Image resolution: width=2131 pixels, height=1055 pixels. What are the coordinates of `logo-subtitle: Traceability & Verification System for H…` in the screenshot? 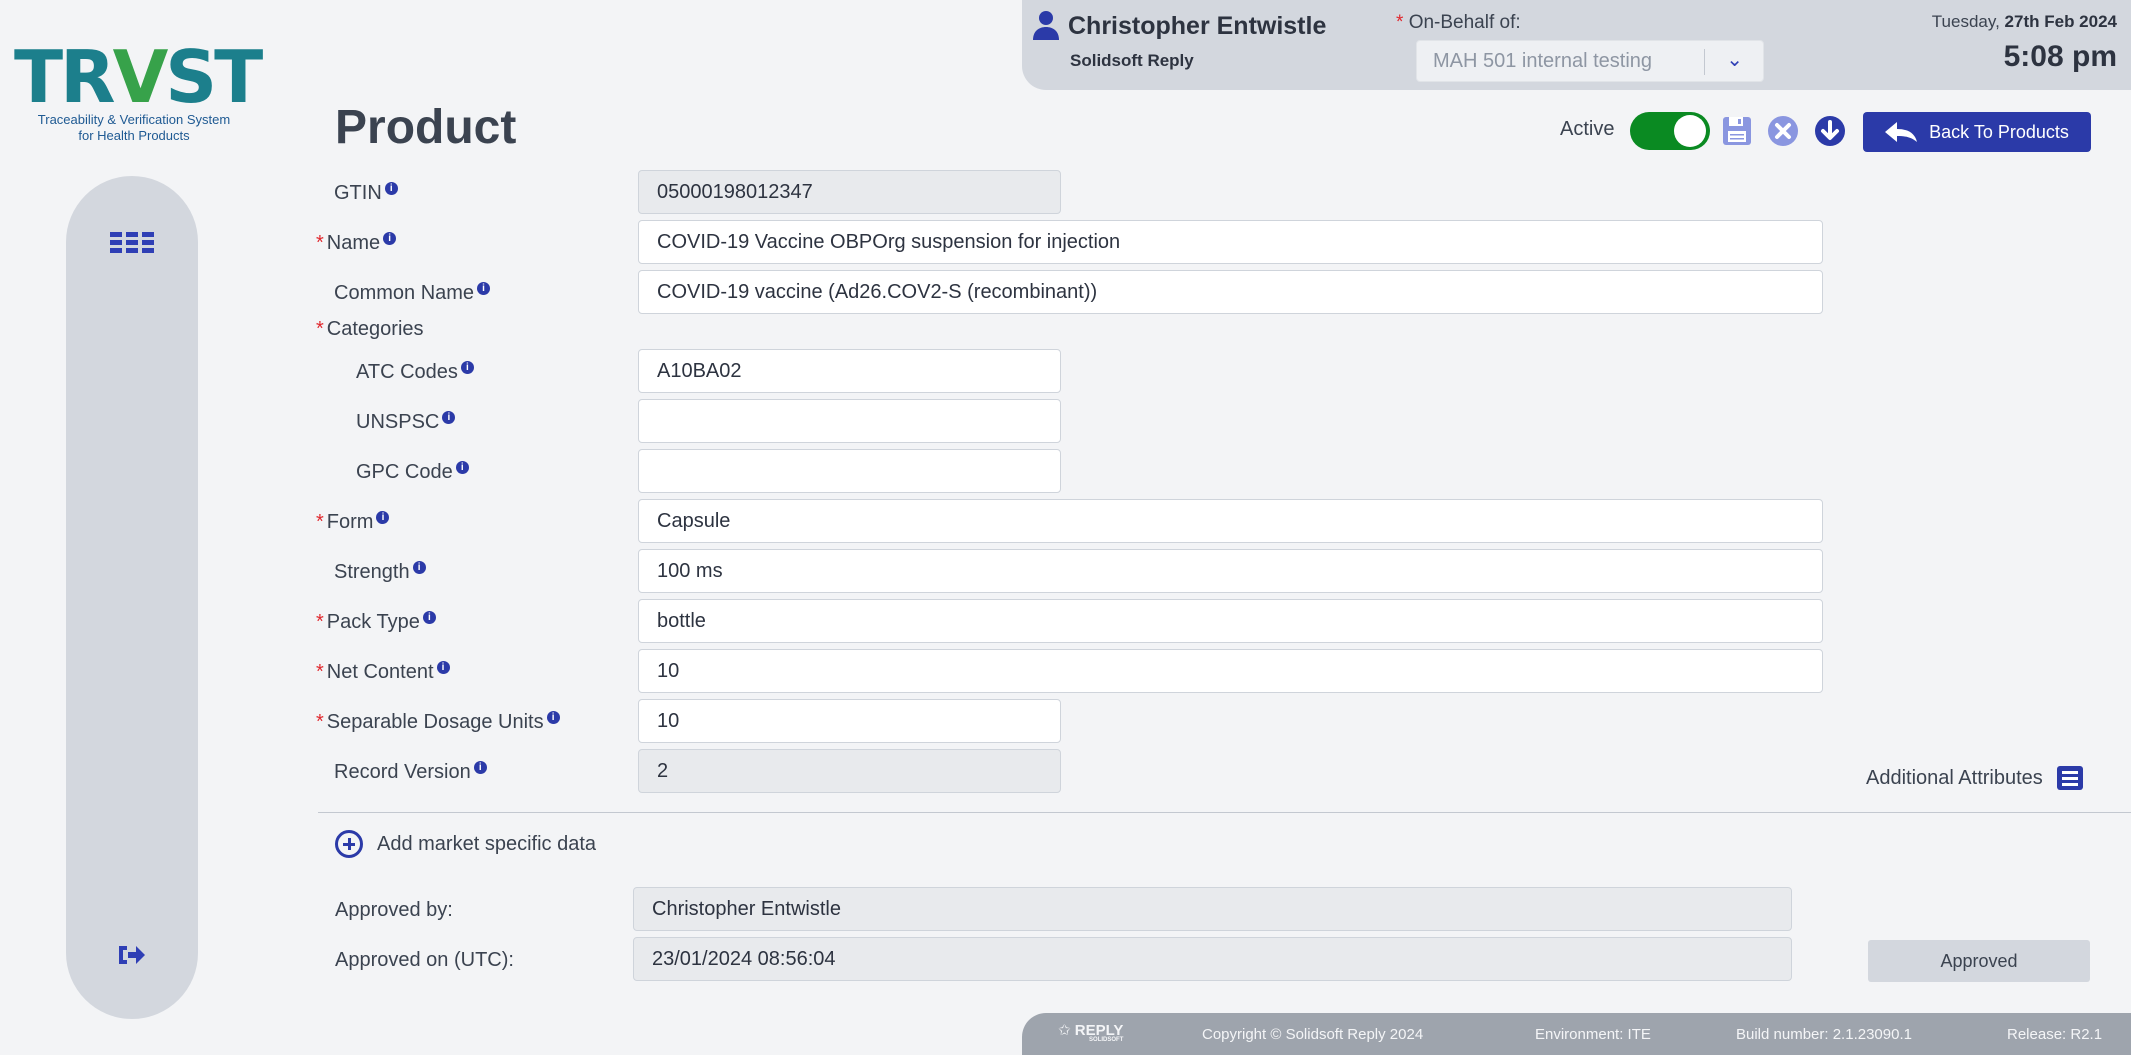 It's located at (134, 127).